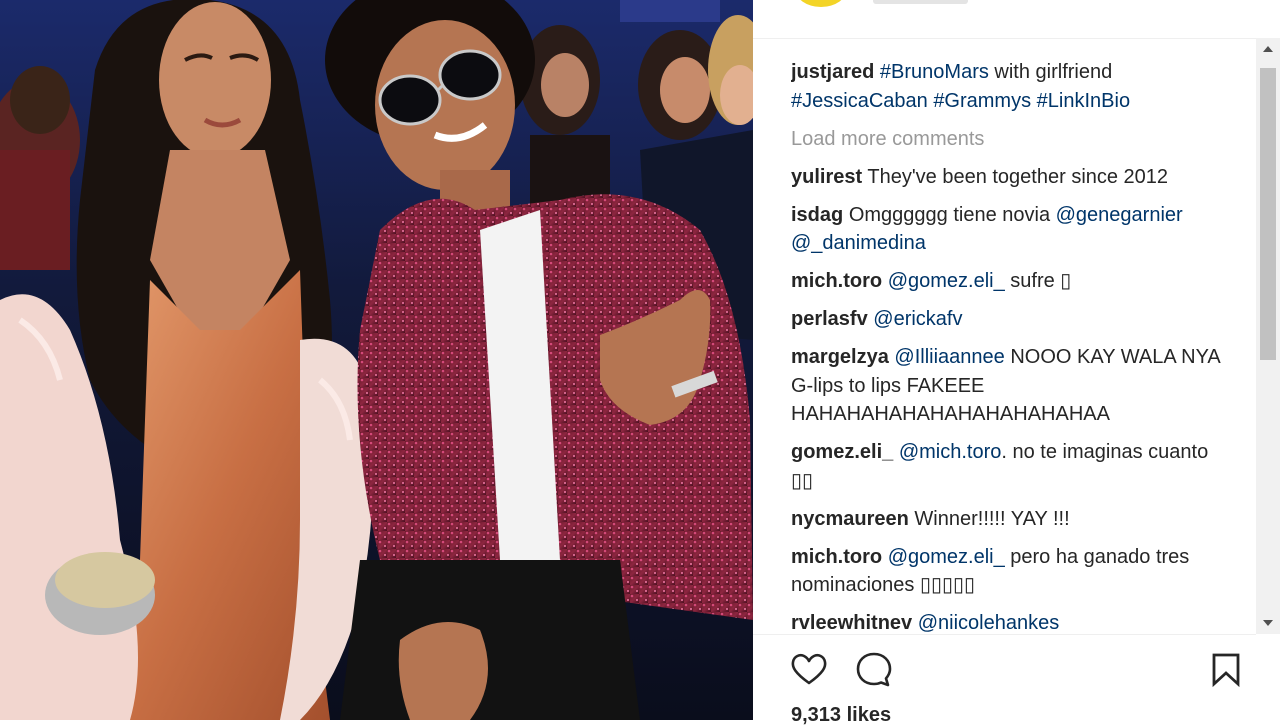 This screenshot has height=727, width=1280. I want to click on bookmark-icon, so click(1226, 670).